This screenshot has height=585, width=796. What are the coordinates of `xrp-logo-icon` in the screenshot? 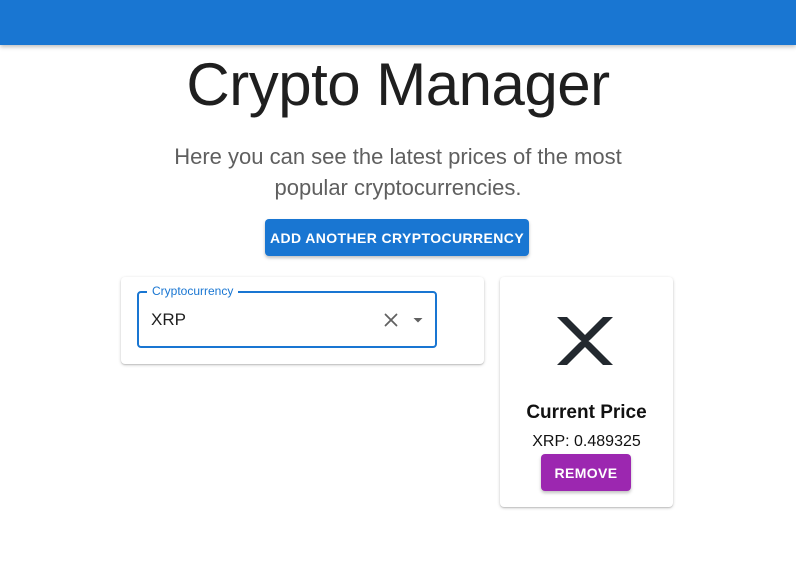 It's located at (585, 341).